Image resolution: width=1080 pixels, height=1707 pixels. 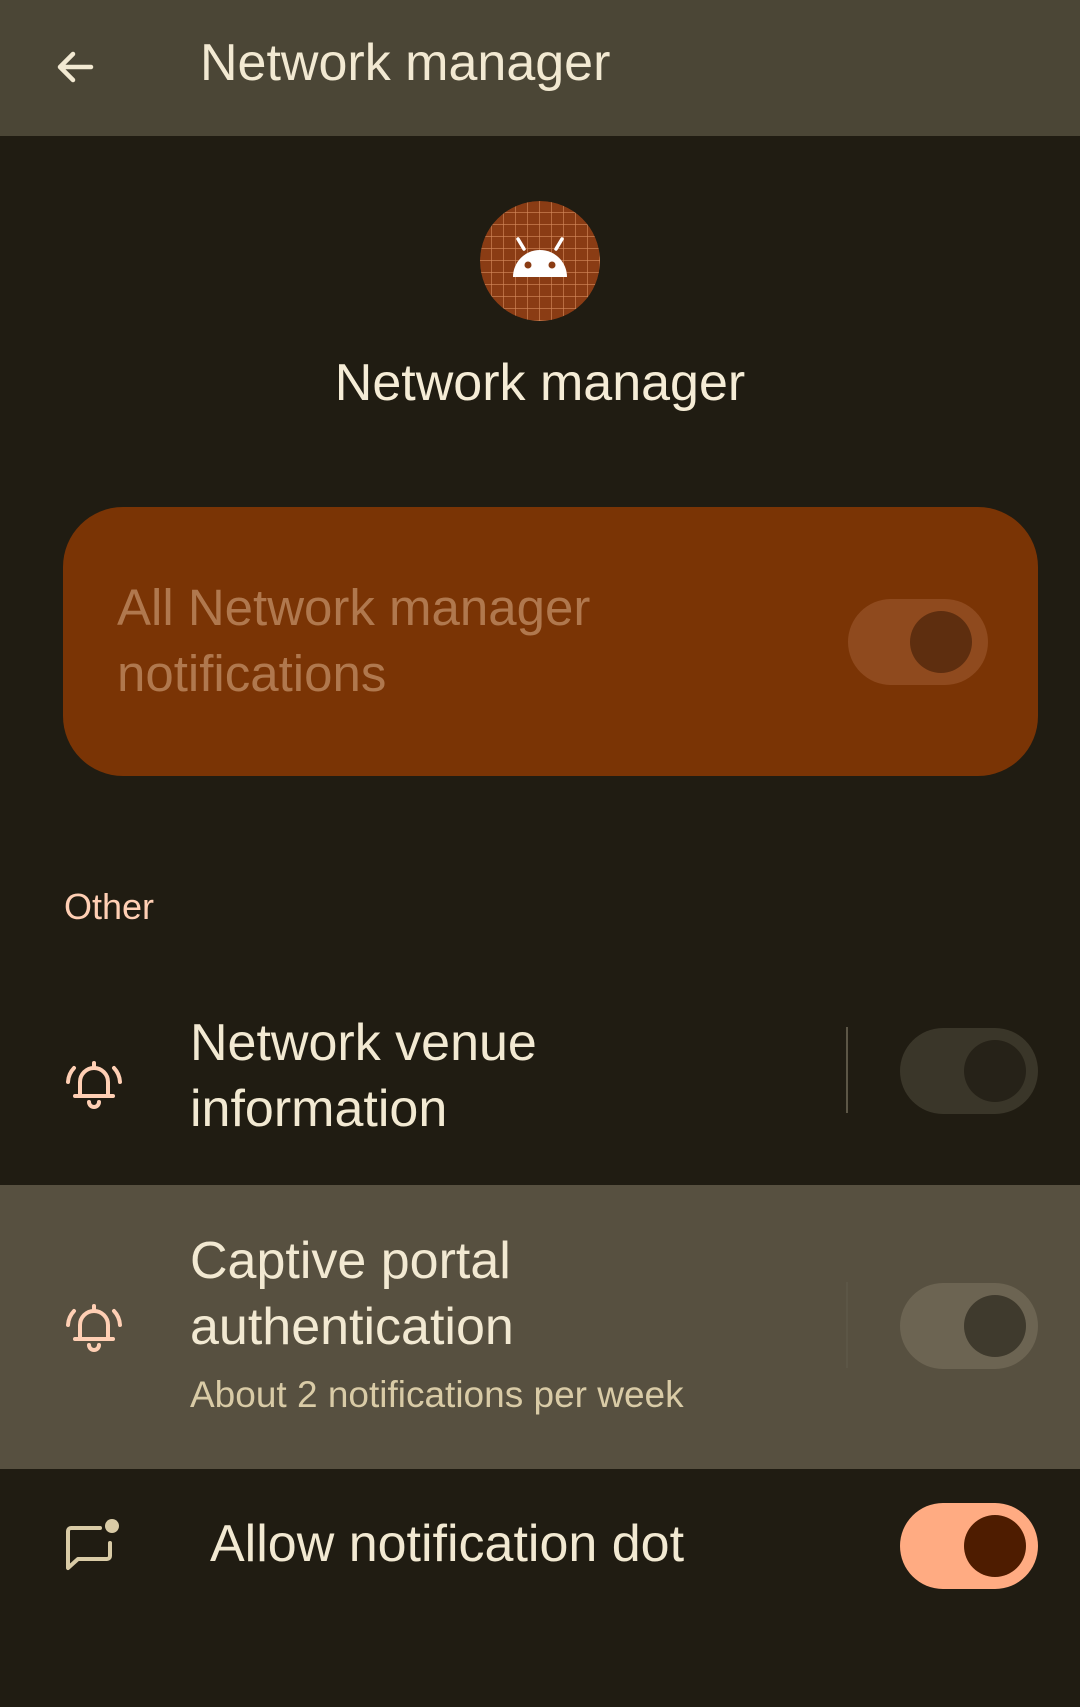 I want to click on channel-toggle-captive-portal, so click(x=969, y=1326).